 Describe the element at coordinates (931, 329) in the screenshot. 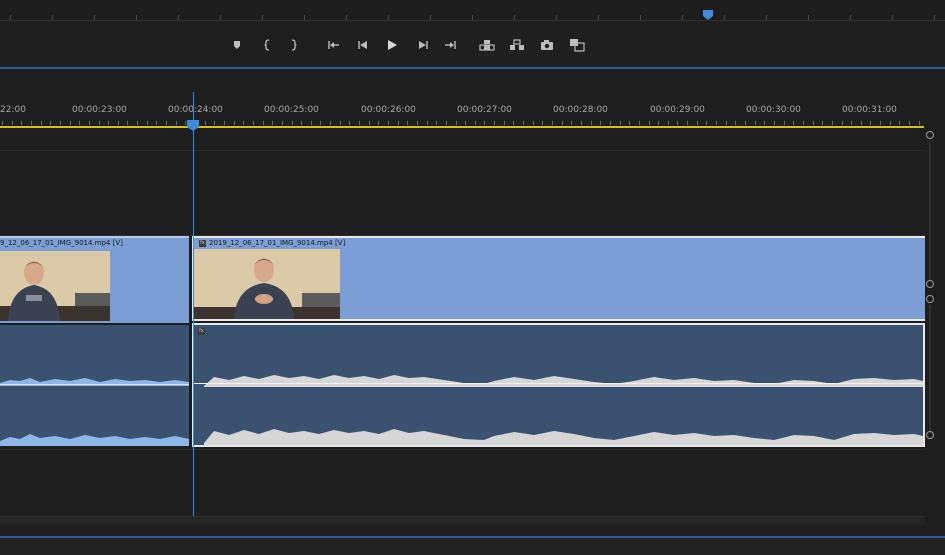

I see `vertical-zoom-scrollbar` at that location.